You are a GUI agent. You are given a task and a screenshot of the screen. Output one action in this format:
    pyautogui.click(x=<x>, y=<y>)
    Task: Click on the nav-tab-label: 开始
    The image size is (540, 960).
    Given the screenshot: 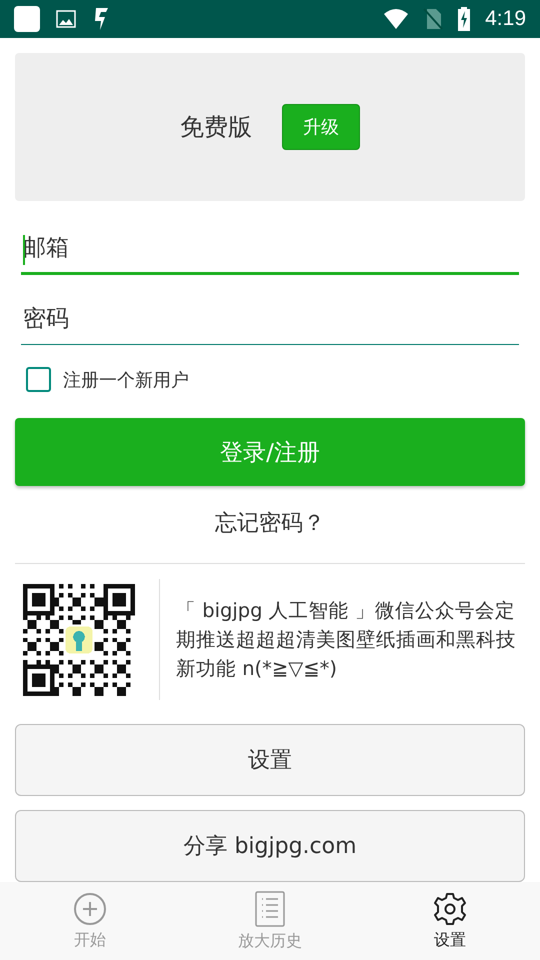 What is the action you would take?
    pyautogui.click(x=90, y=940)
    